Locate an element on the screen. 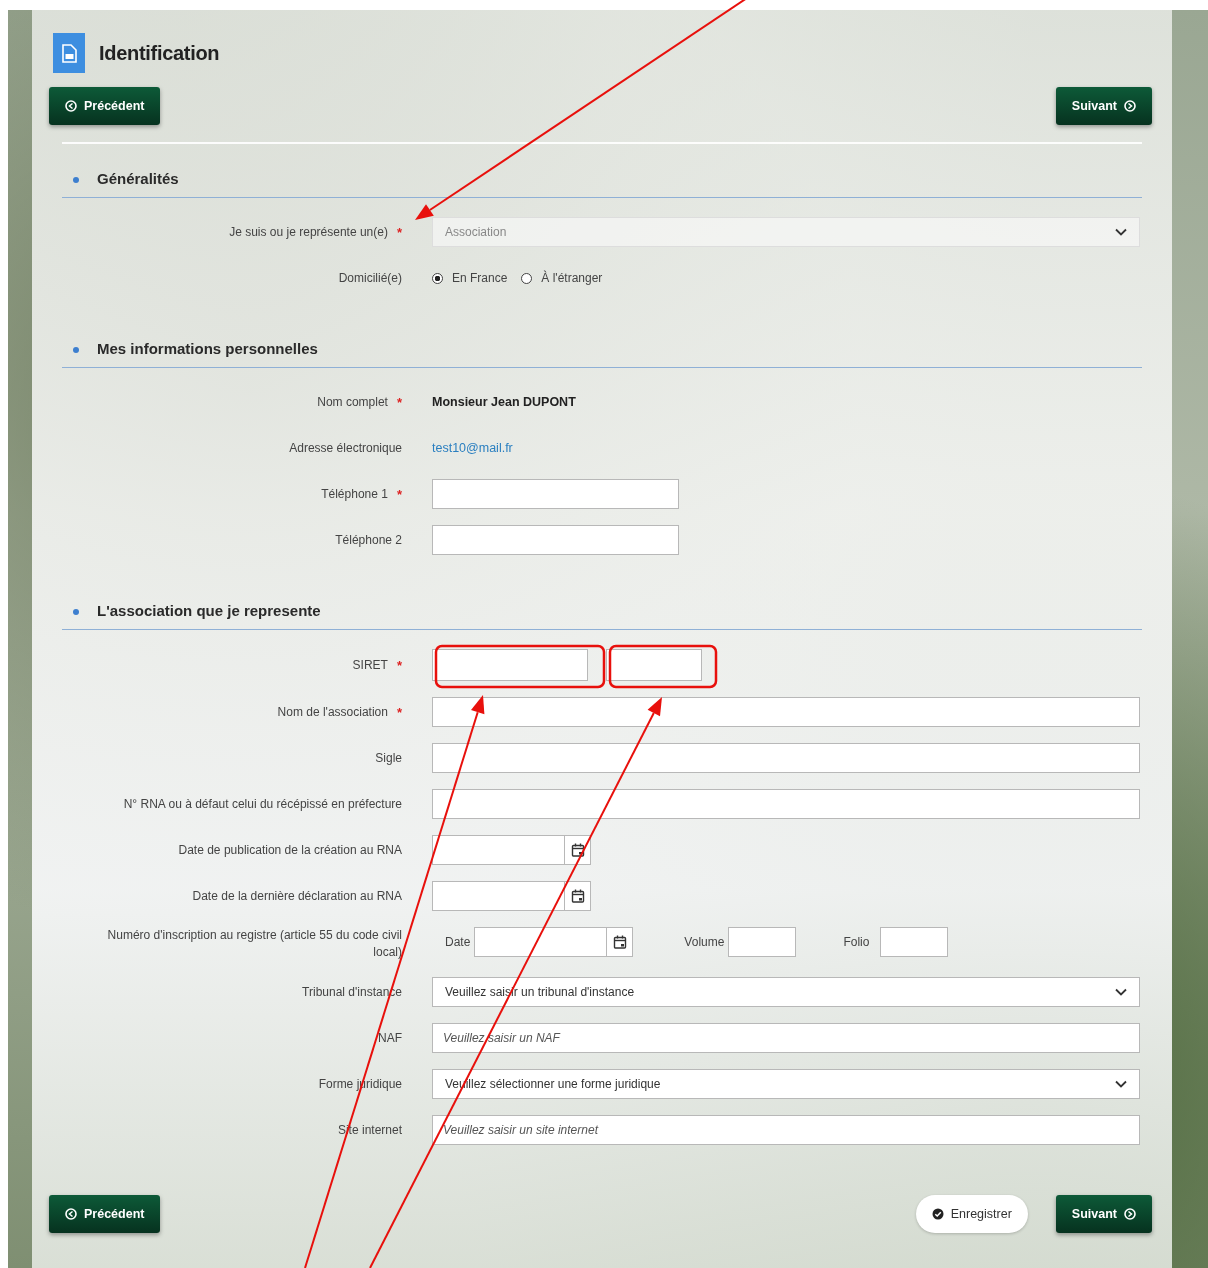 This screenshot has width=1208, height=1268. field-label: Adresse électronique is located at coordinates (345, 448).